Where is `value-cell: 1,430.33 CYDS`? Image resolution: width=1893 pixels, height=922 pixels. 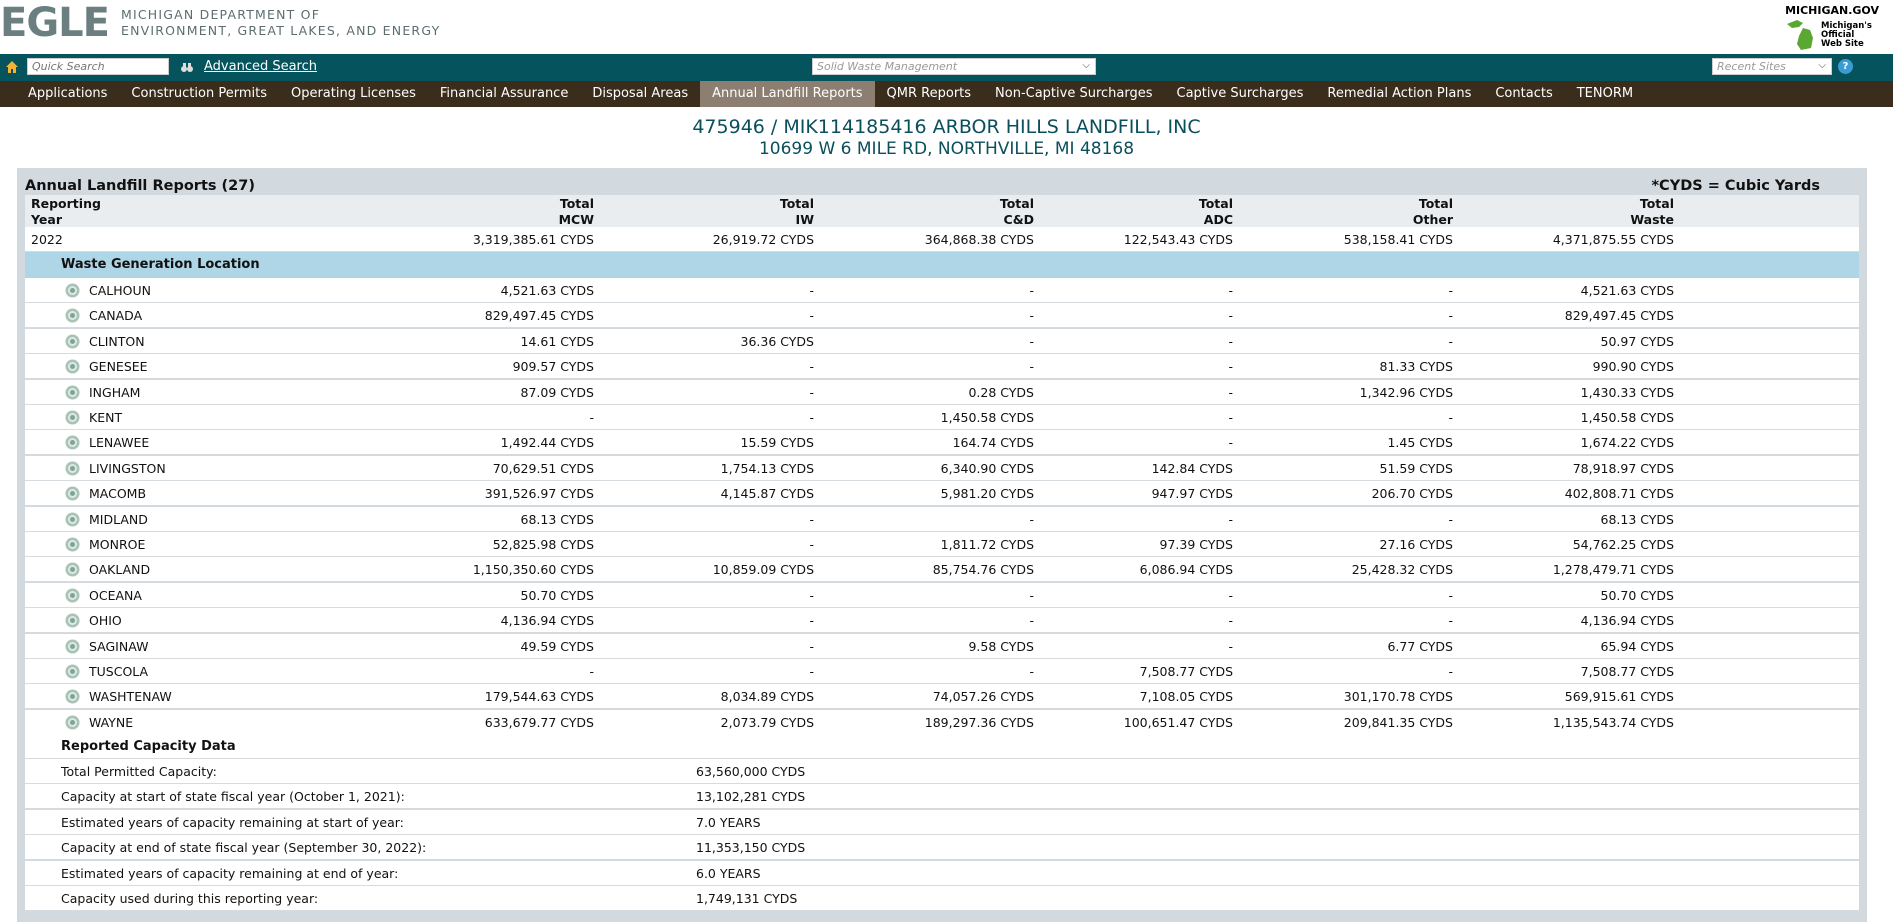 value-cell: 1,430.33 CYDS is located at coordinates (1627, 392).